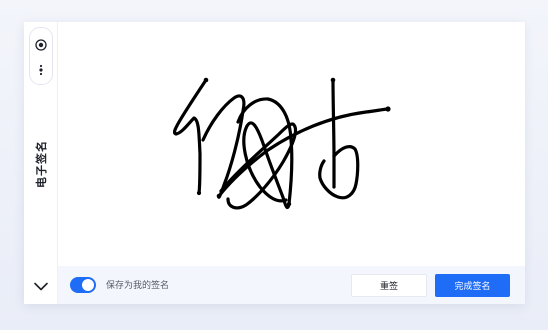 This screenshot has height=330, width=548. I want to click on sidebar: 电子签名, so click(41, 163).